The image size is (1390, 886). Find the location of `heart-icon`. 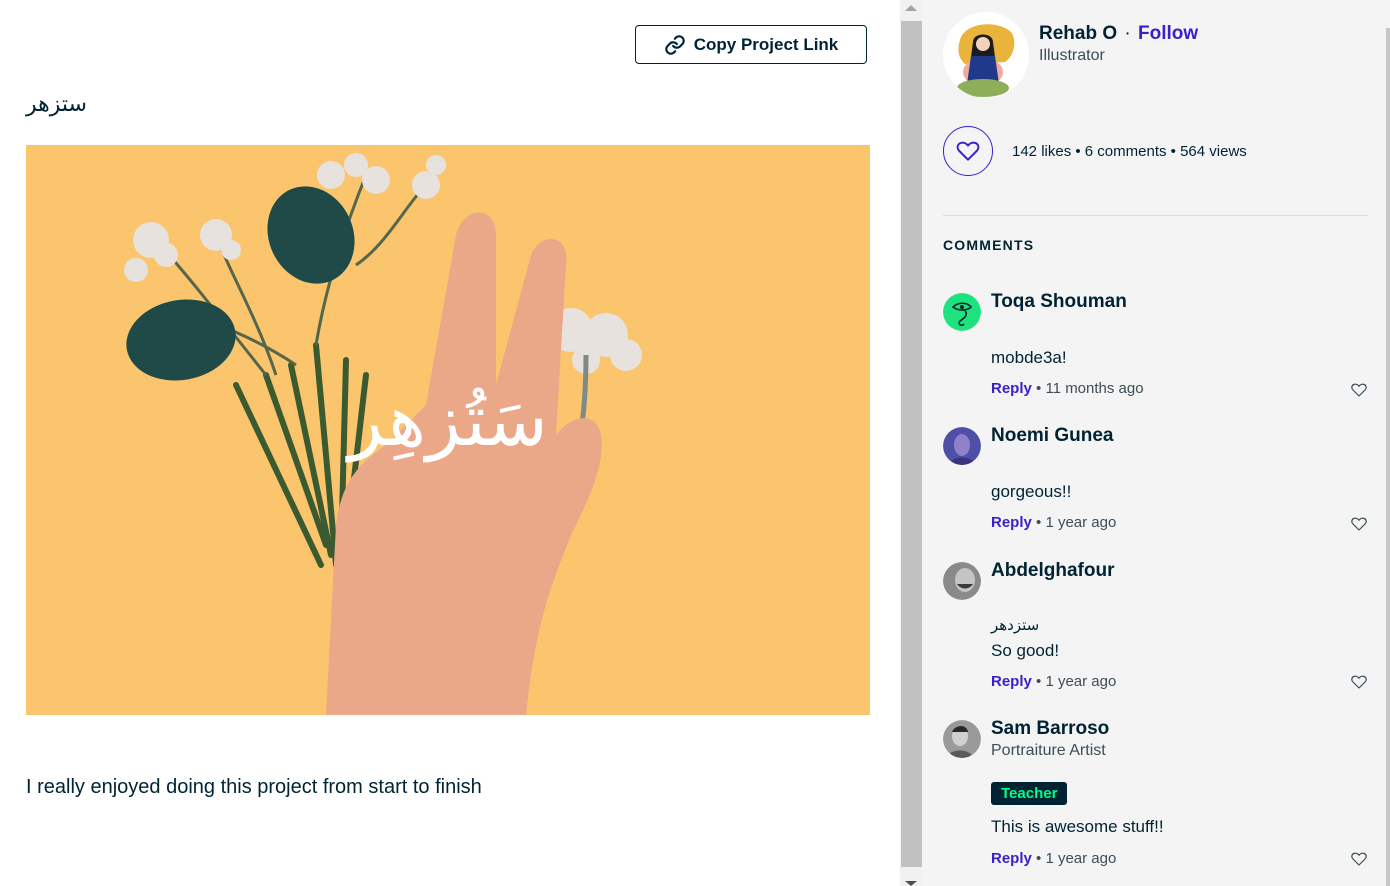

heart-icon is located at coordinates (968, 151).